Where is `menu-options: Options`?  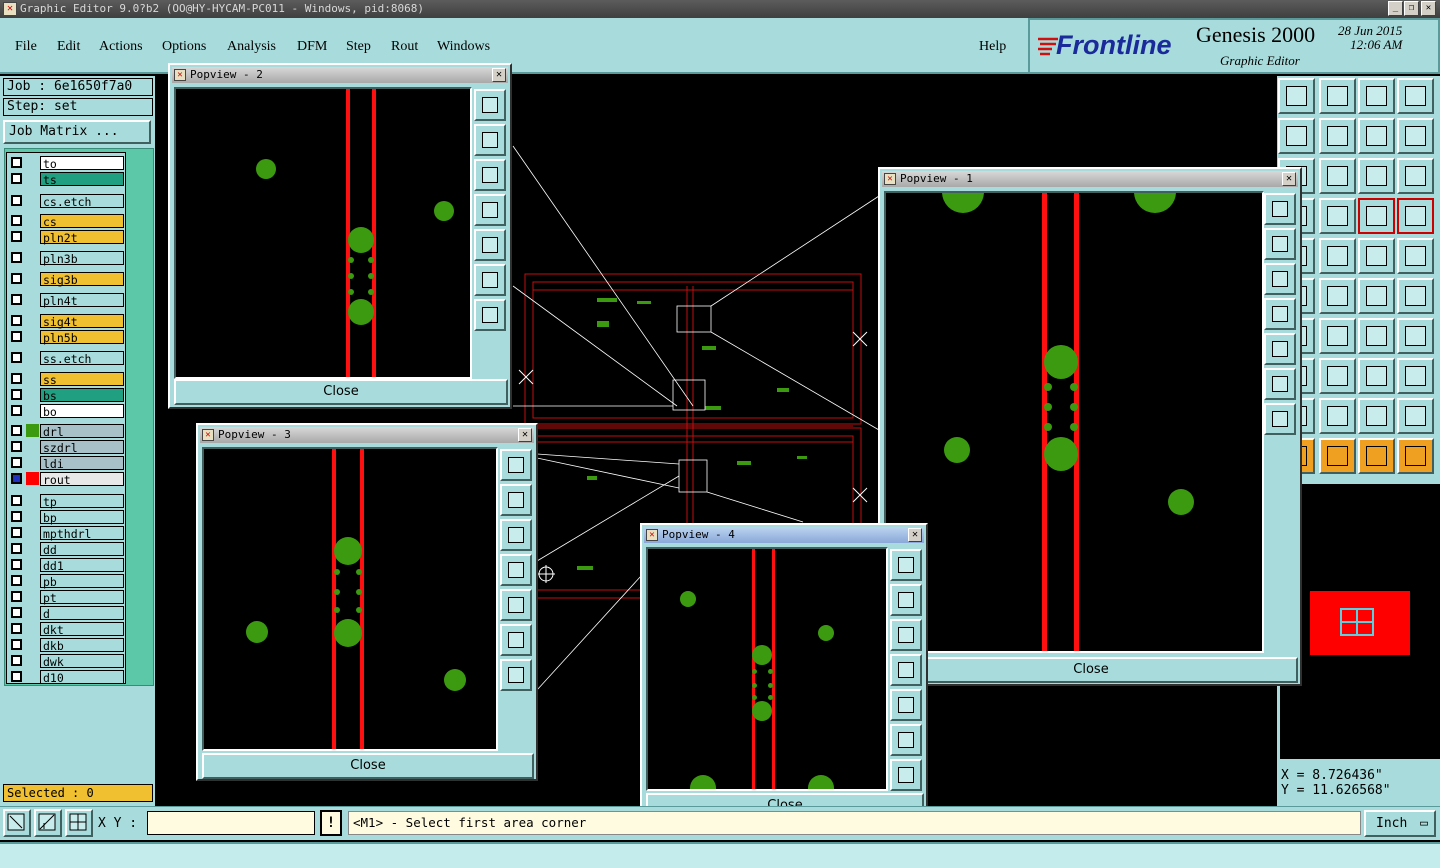 menu-options: Options is located at coordinates (184, 47).